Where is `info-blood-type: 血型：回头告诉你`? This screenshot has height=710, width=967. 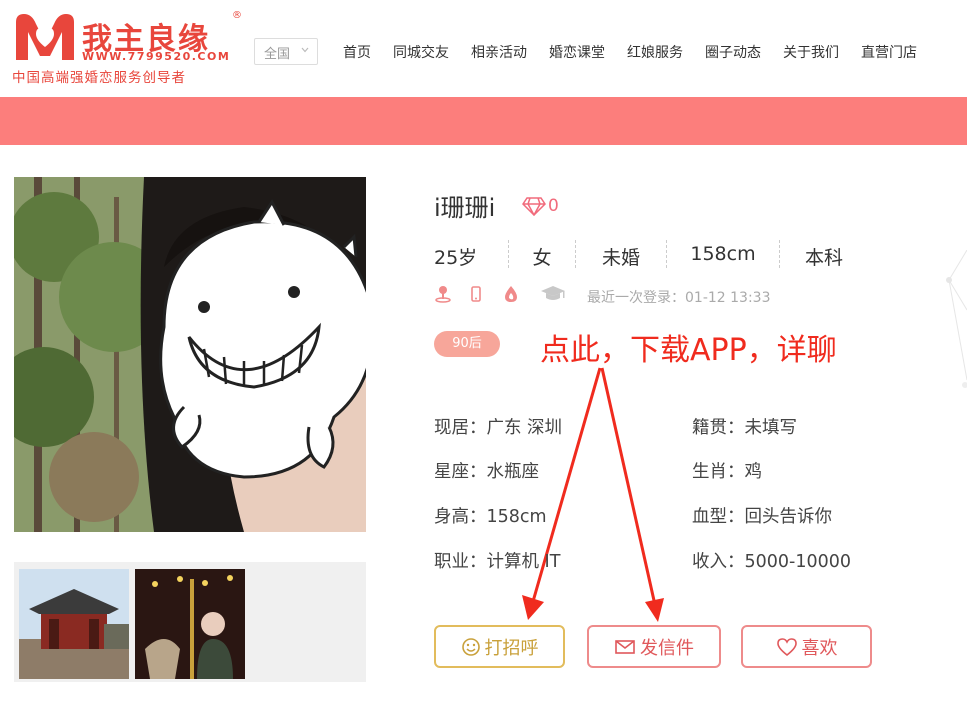
info-blood-type: 血型：回头告诉你 is located at coordinates (762, 517).